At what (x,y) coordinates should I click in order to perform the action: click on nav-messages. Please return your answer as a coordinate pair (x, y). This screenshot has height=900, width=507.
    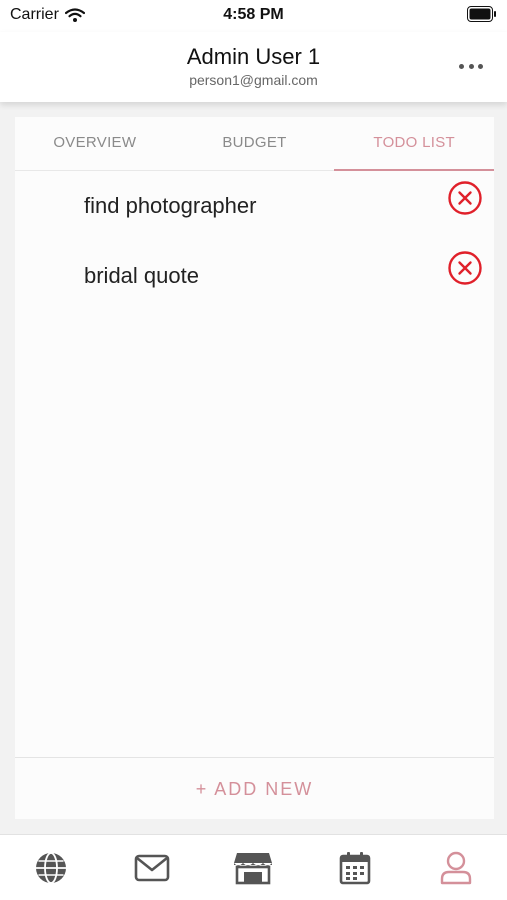
    Looking at the image, I should click on (152, 868).